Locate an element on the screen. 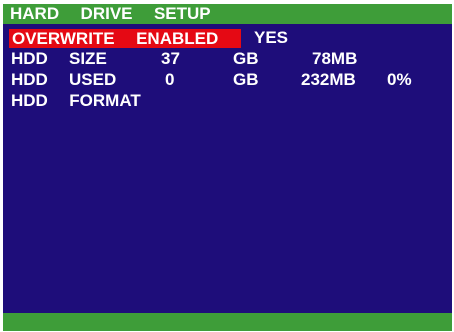  title-bar: HARD DRIVE SETUP is located at coordinates (227, 14).